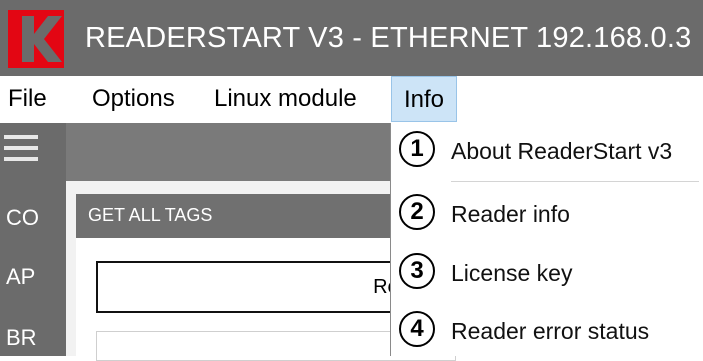 Image resolution: width=703 pixels, height=361 pixels. I want to click on sidebar-item-br: BR, so click(21, 338).